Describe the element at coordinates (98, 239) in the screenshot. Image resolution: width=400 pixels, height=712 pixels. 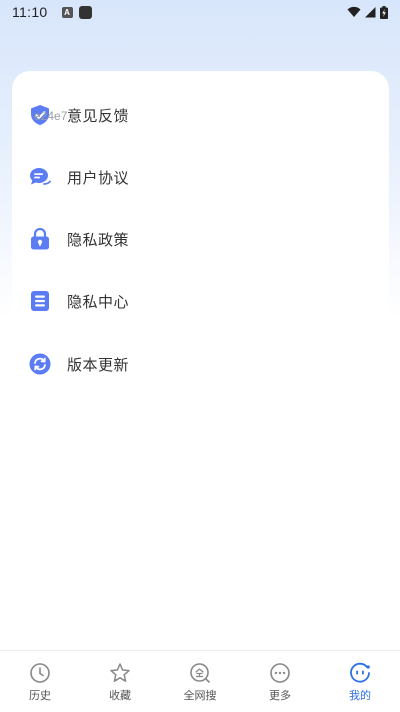
I see `menu-label-privacy-policy: 隐私政策` at that location.